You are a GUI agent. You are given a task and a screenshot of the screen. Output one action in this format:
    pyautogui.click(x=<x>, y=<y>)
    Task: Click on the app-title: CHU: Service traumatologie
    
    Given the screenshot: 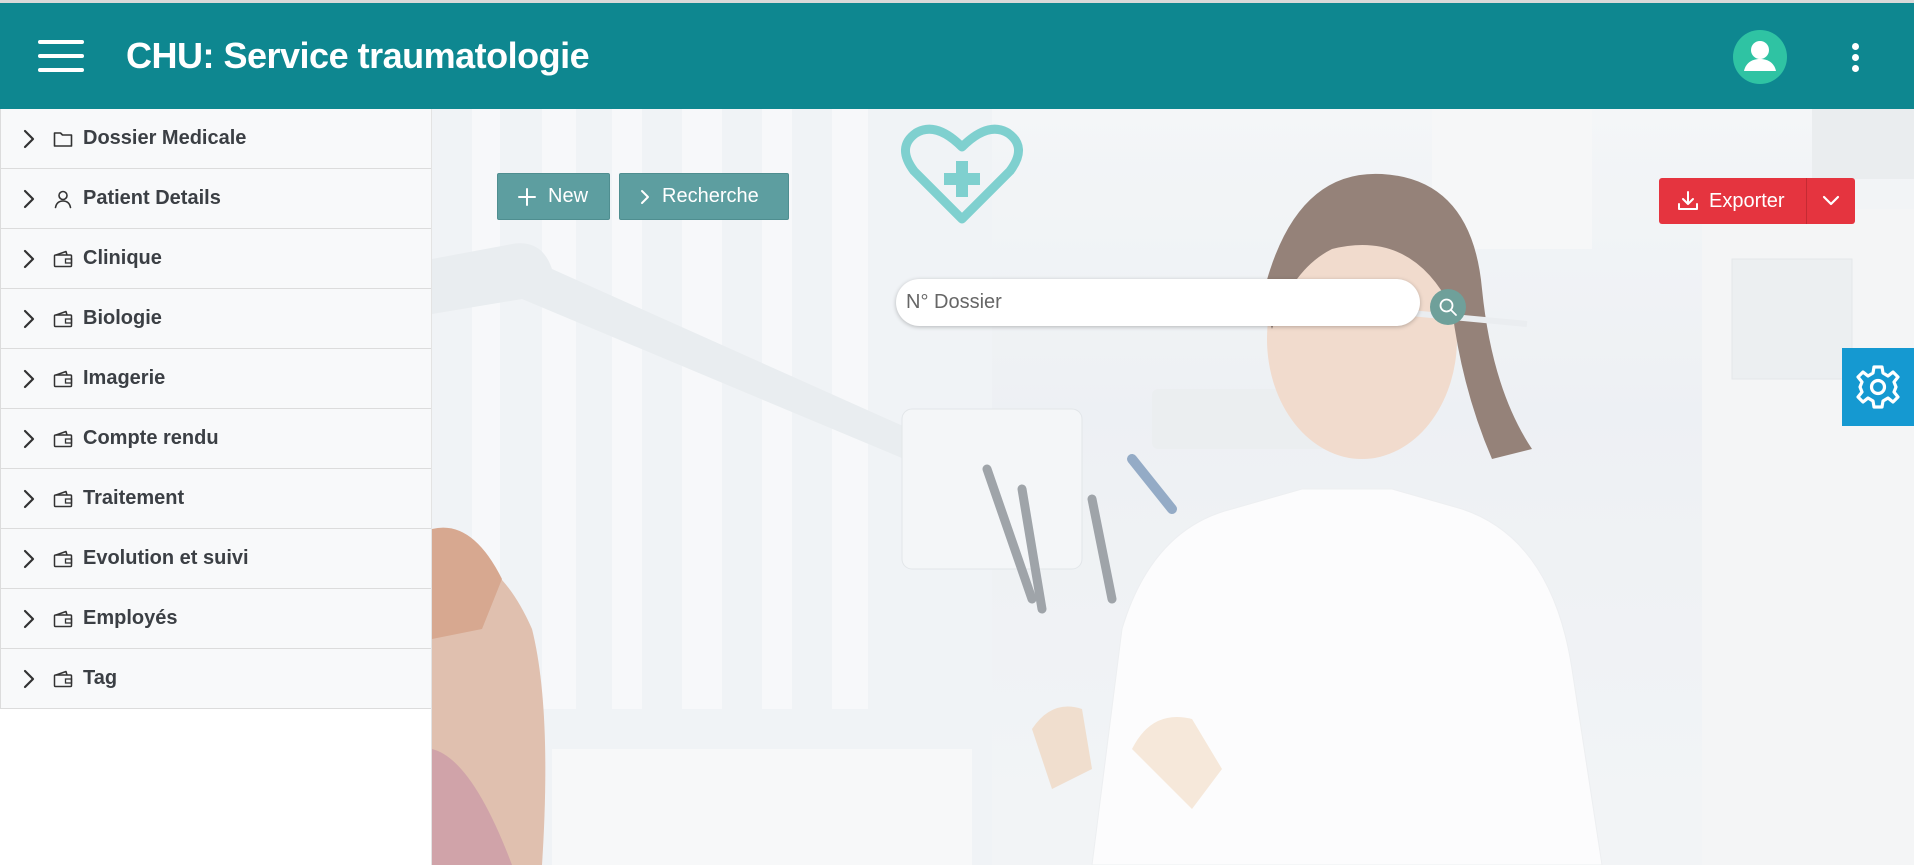 What is the action you would take?
    pyautogui.click(x=358, y=55)
    